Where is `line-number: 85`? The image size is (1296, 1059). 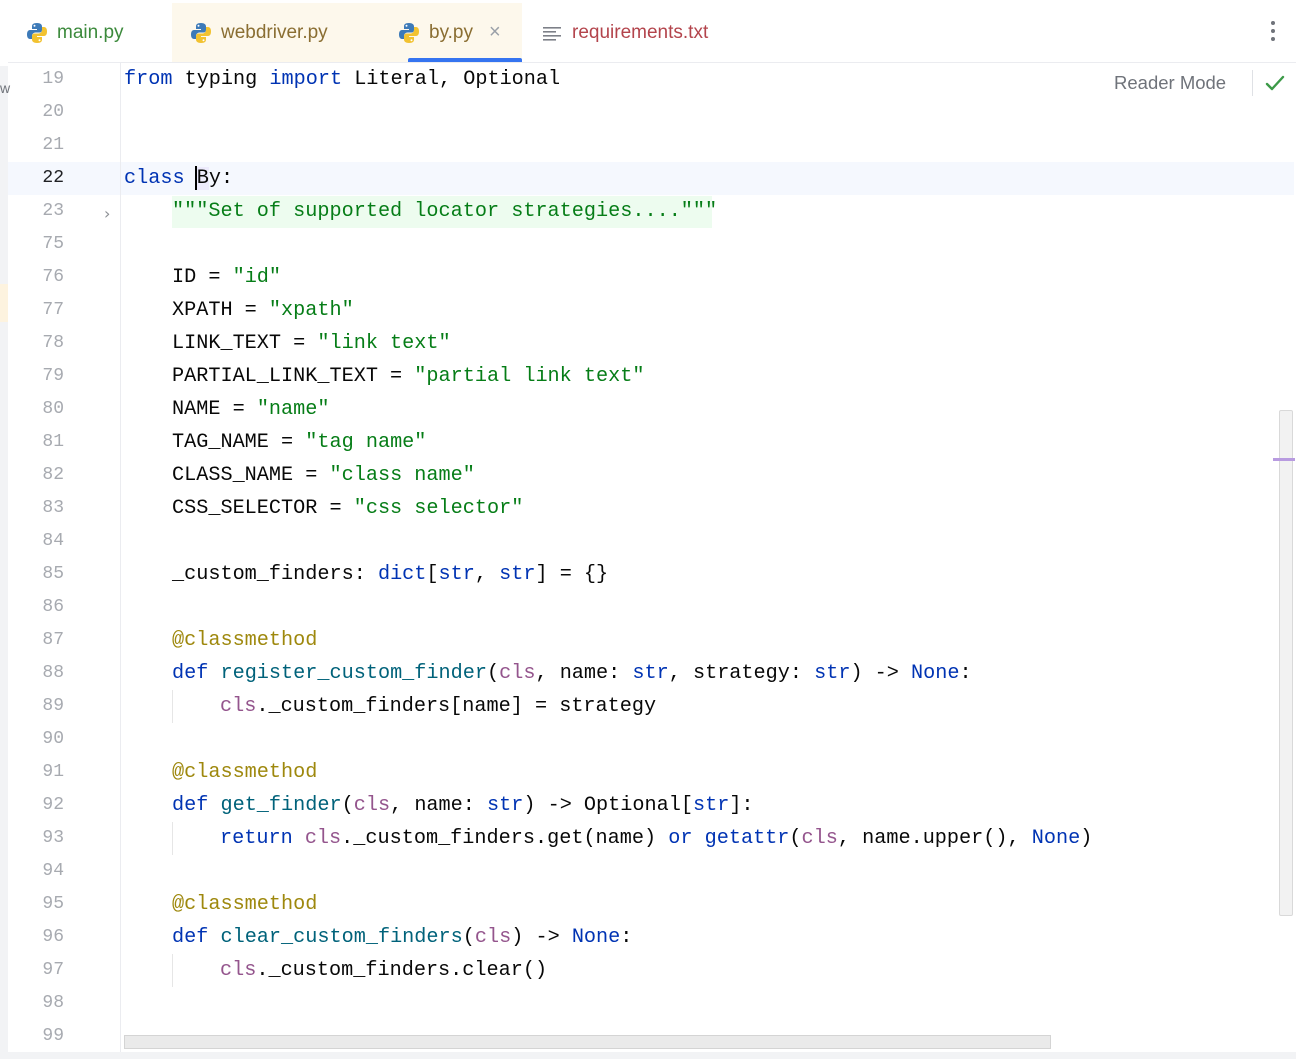
line-number: 85 is located at coordinates (53, 574).